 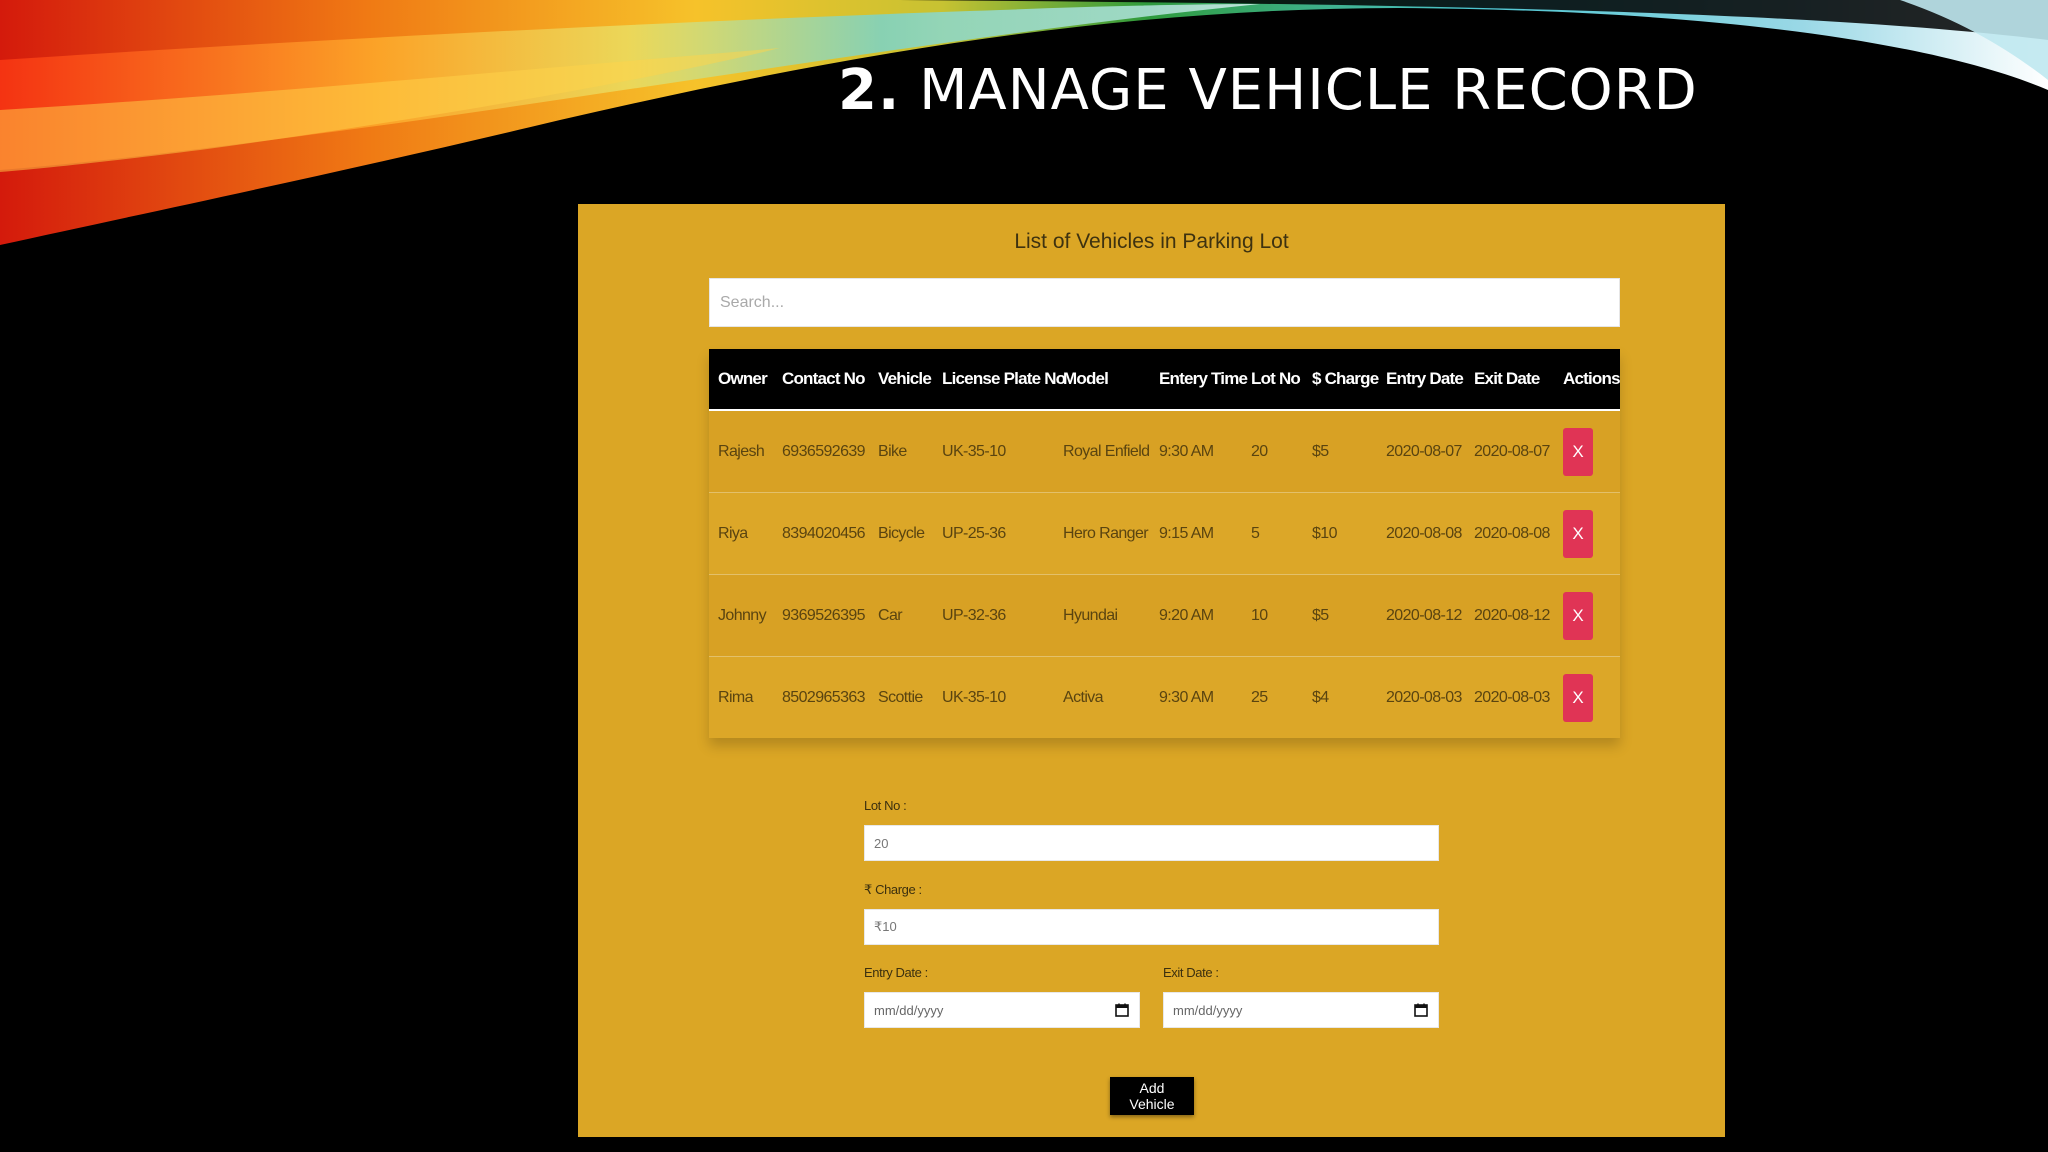 What do you see at coordinates (1509, 697) in the screenshot?
I see `cell-exit-date: 2020-08-03` at bounding box center [1509, 697].